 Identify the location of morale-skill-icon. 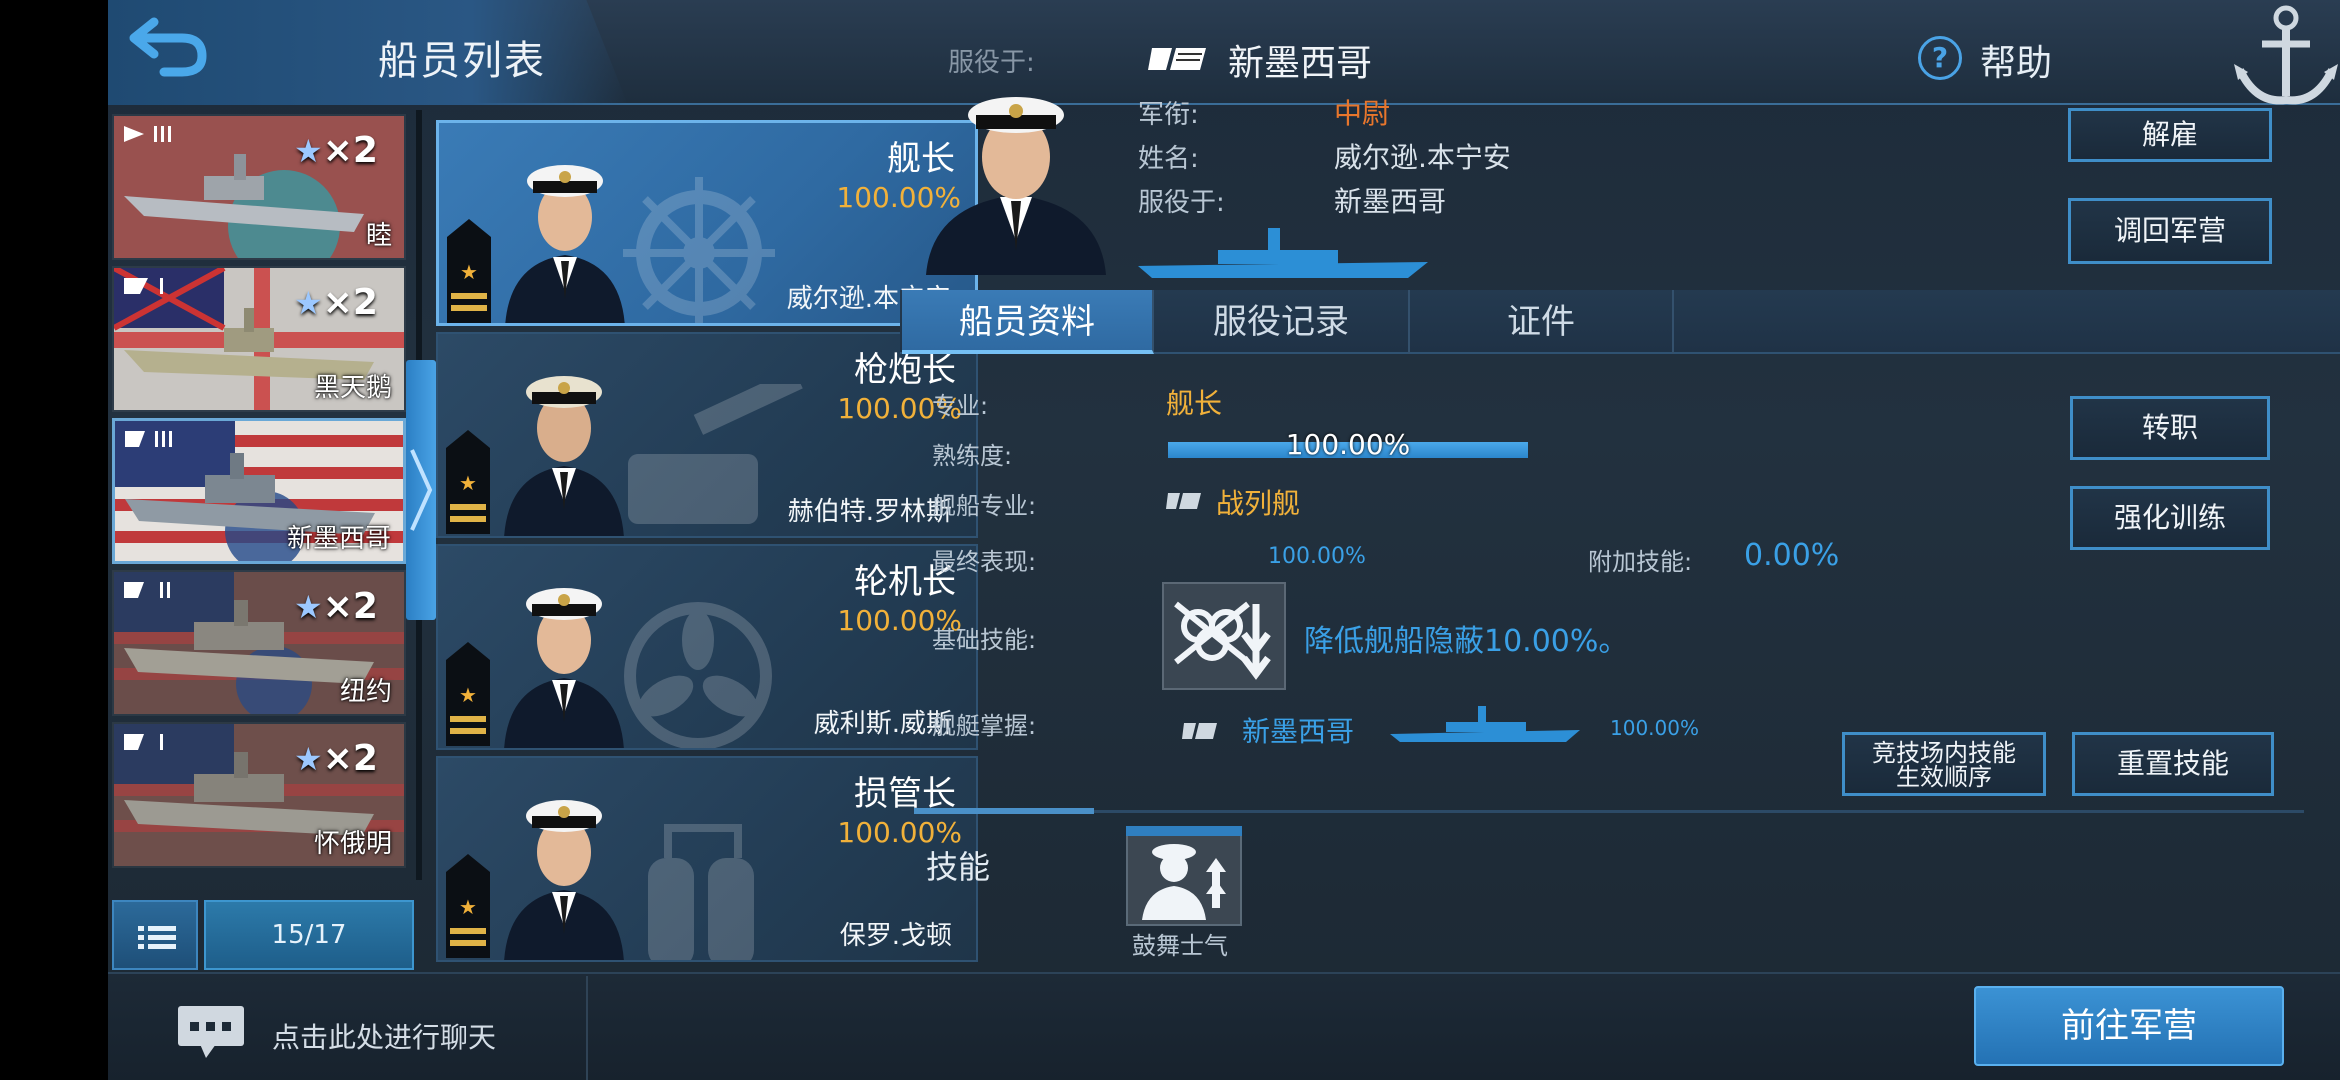
(1184, 876).